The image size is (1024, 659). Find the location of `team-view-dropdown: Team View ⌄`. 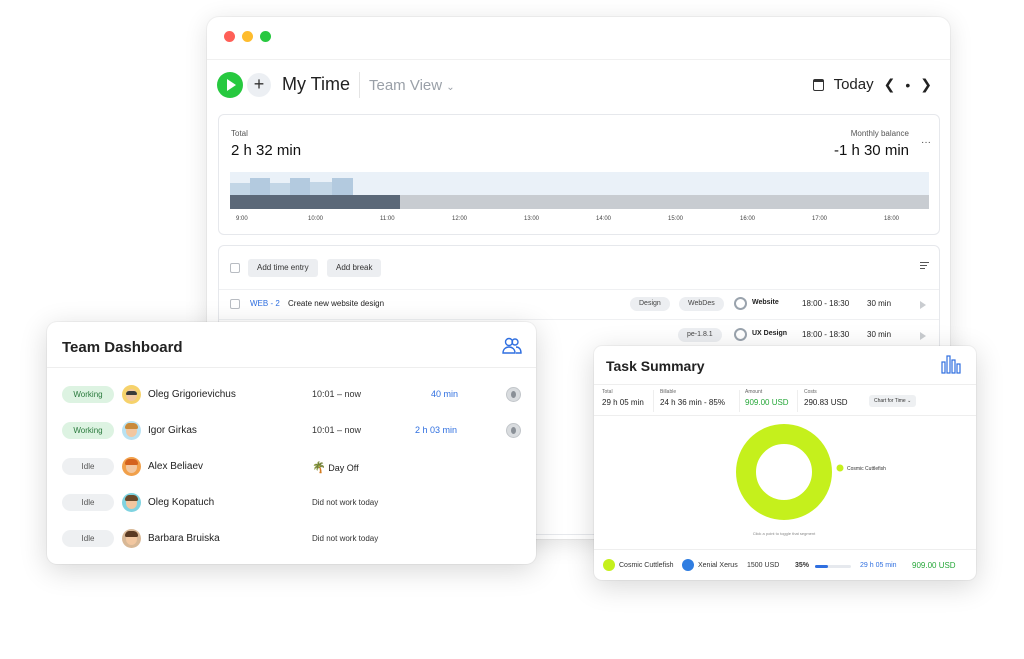

team-view-dropdown: Team View ⌄ is located at coordinates (412, 85).